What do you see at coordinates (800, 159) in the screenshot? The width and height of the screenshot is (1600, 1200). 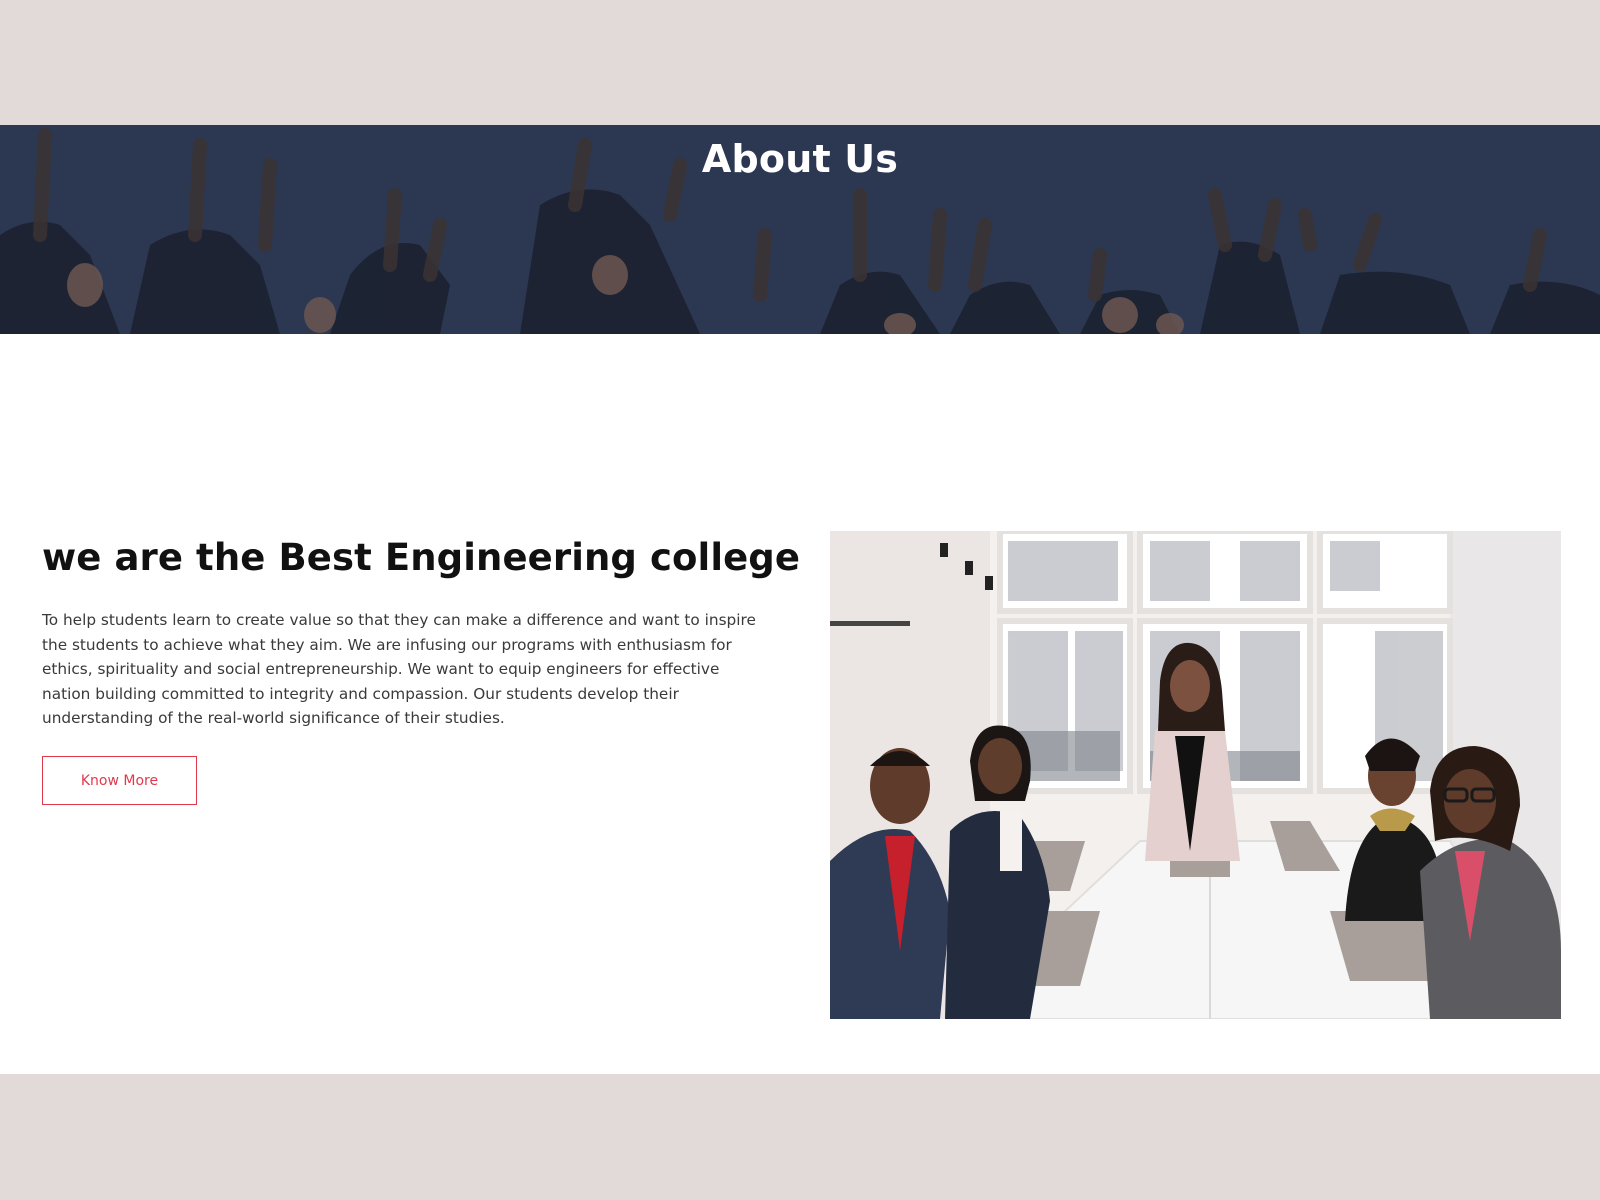 I see `page-title: About Us` at bounding box center [800, 159].